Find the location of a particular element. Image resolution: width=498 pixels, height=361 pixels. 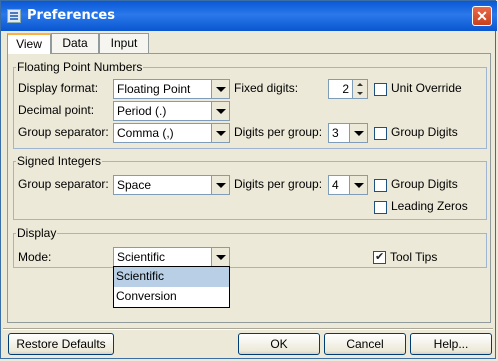

ok-button: OK is located at coordinates (279, 344).